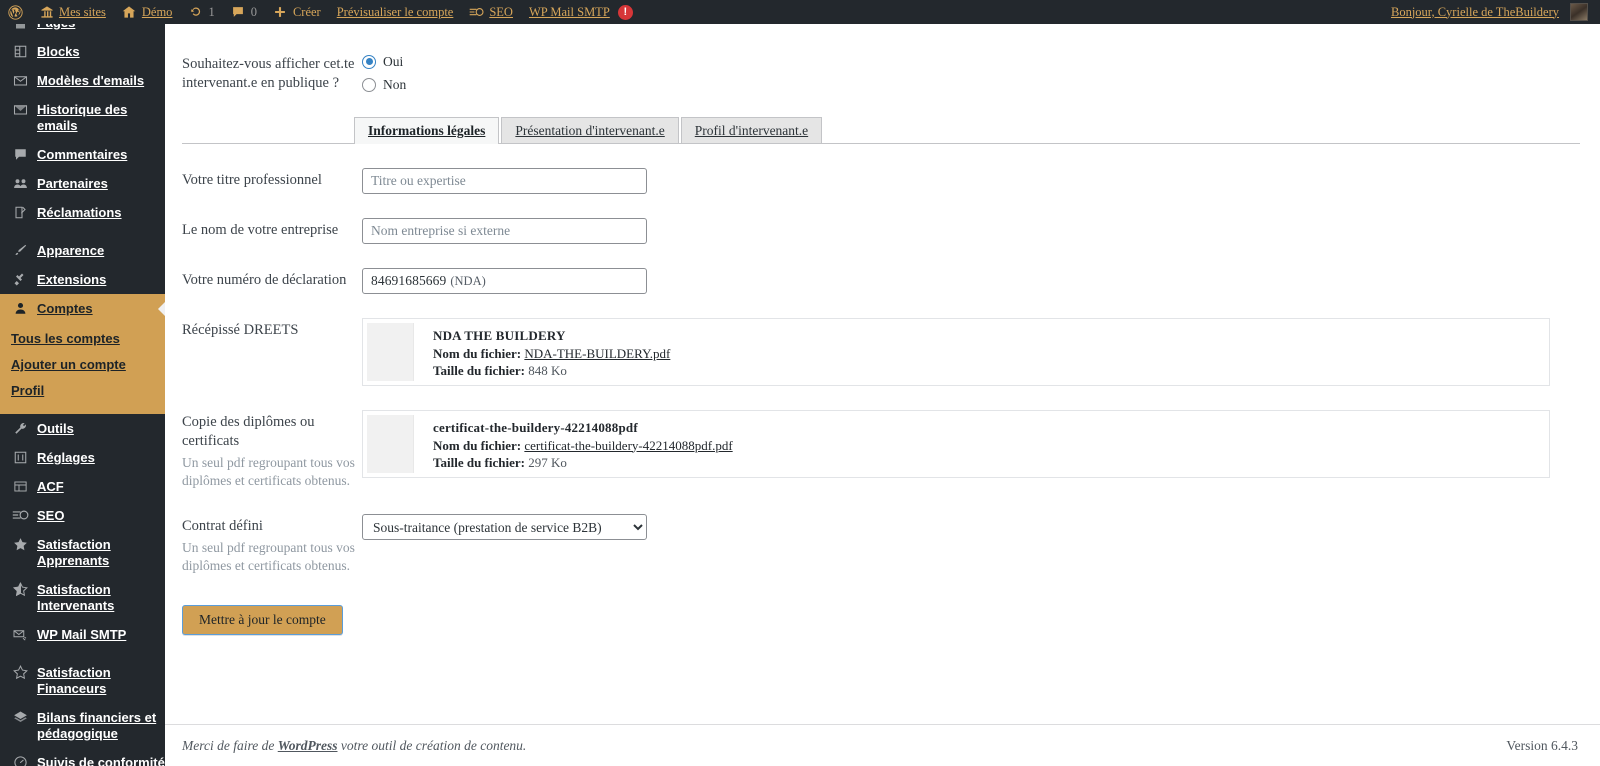 This screenshot has width=1600, height=766. Describe the element at coordinates (308, 745) in the screenshot. I see `footer-wordpress-link: WordPress` at that location.